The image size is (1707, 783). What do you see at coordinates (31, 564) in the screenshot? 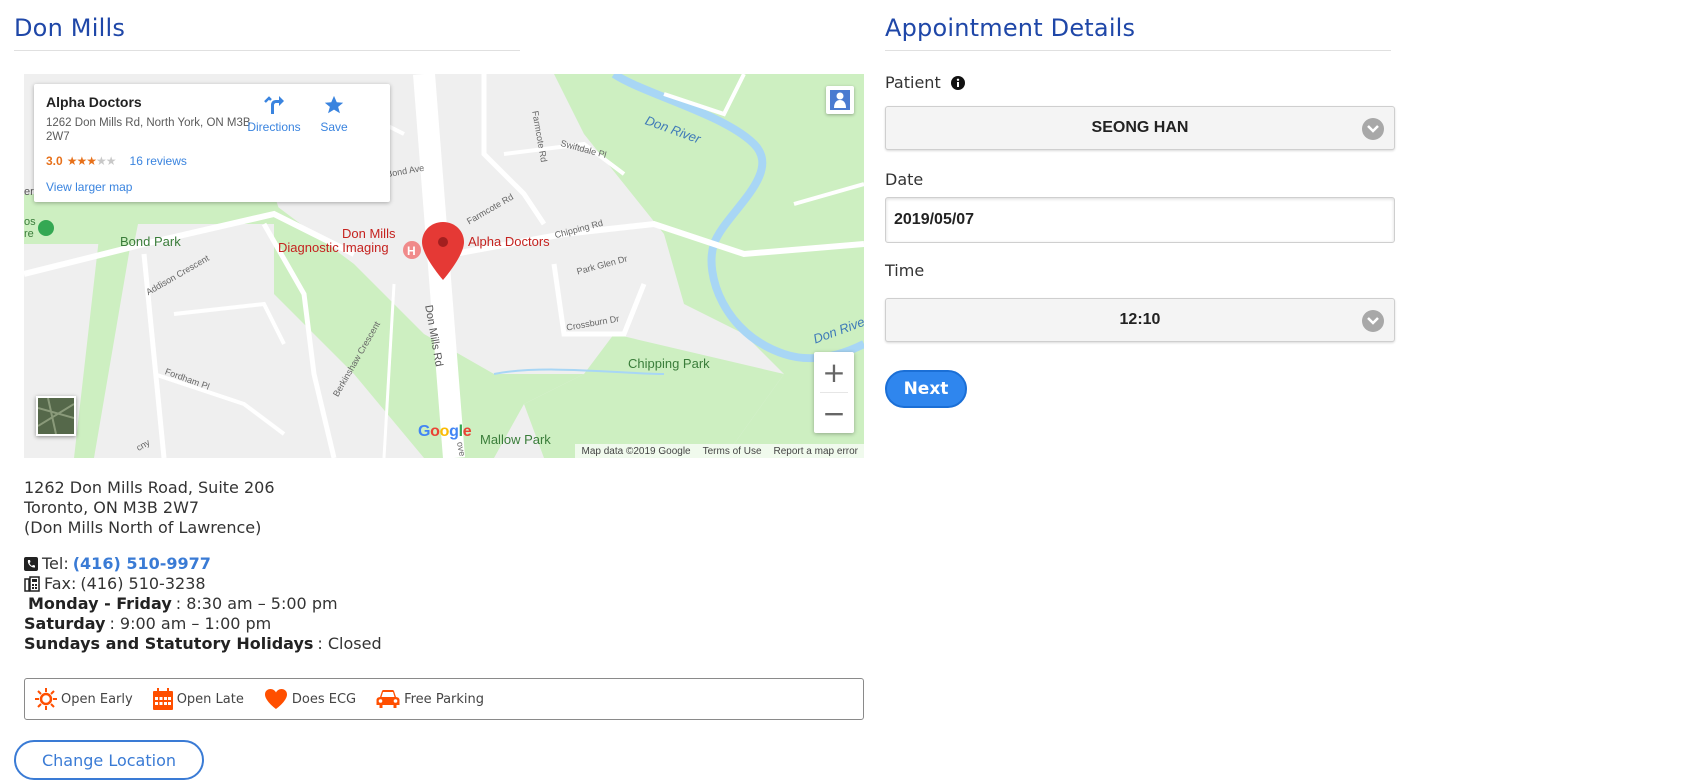
I see `phone-icon` at bounding box center [31, 564].